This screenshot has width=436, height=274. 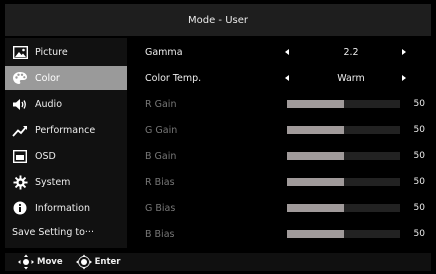 What do you see at coordinates (160, 182) in the screenshot?
I see `slider-label: R Bias` at bounding box center [160, 182].